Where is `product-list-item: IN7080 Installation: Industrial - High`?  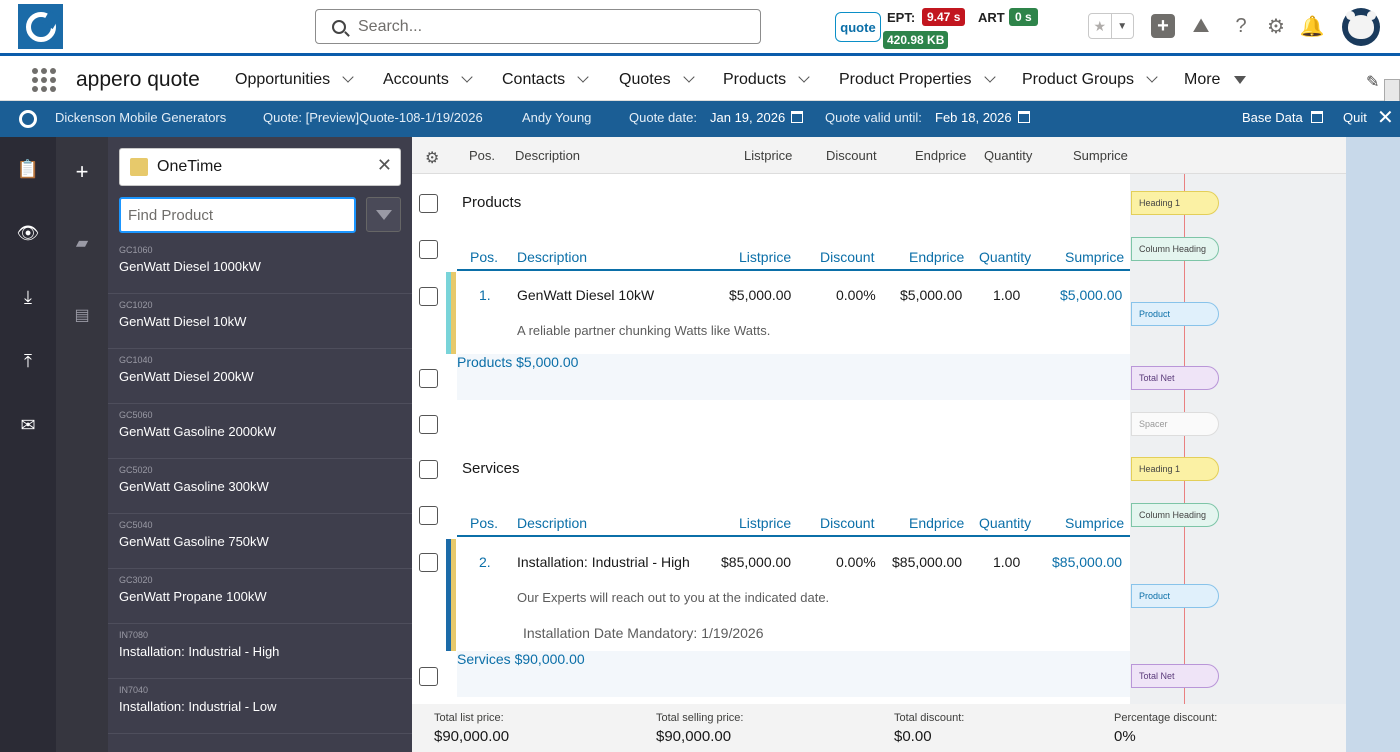
product-list-item: IN7080 Installation: Industrial - High is located at coordinates (260, 651).